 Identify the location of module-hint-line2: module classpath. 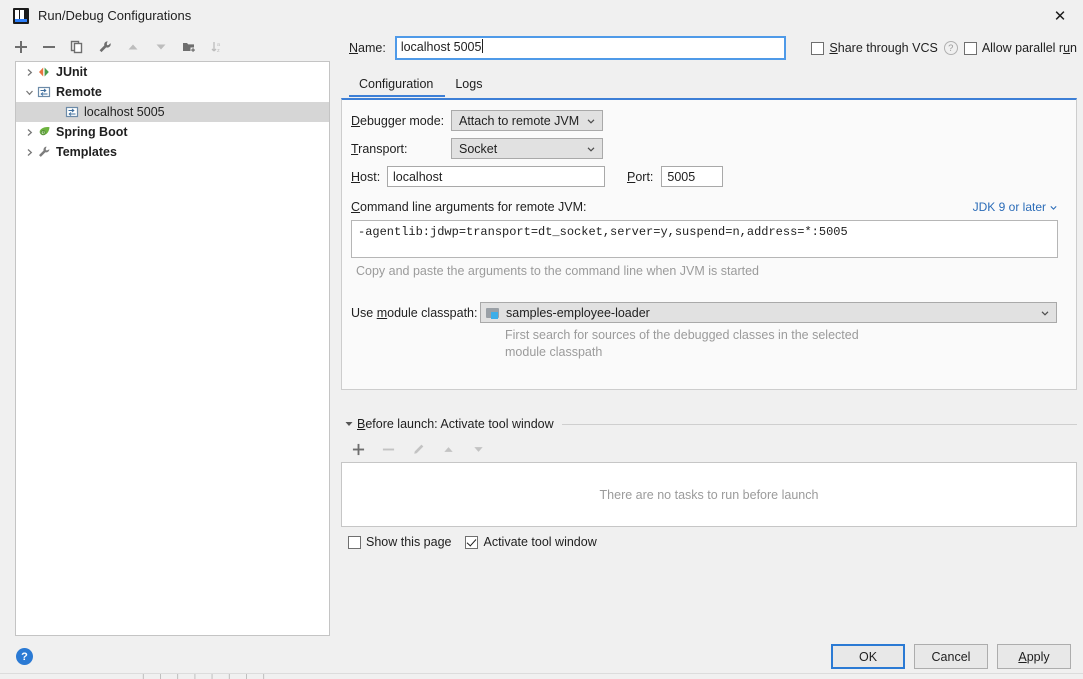
(554, 352).